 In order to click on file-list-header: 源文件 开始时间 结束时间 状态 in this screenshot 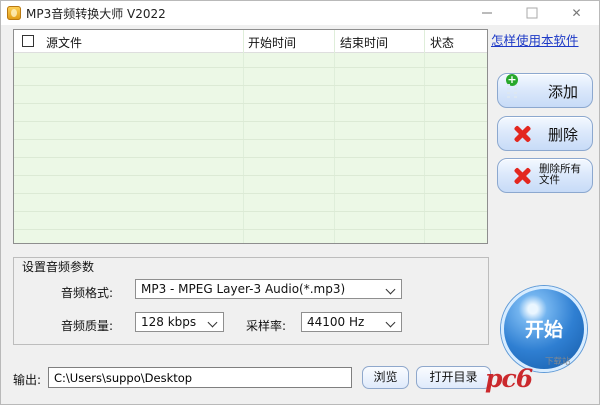, I will do `click(250, 41)`.